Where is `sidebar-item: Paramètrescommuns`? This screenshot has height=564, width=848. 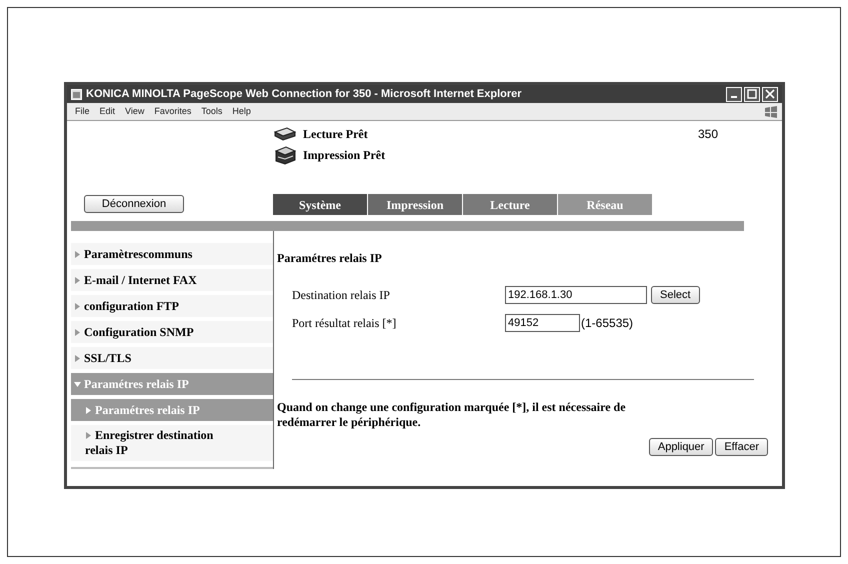
sidebar-item: Paramètrescommuns is located at coordinates (172, 254).